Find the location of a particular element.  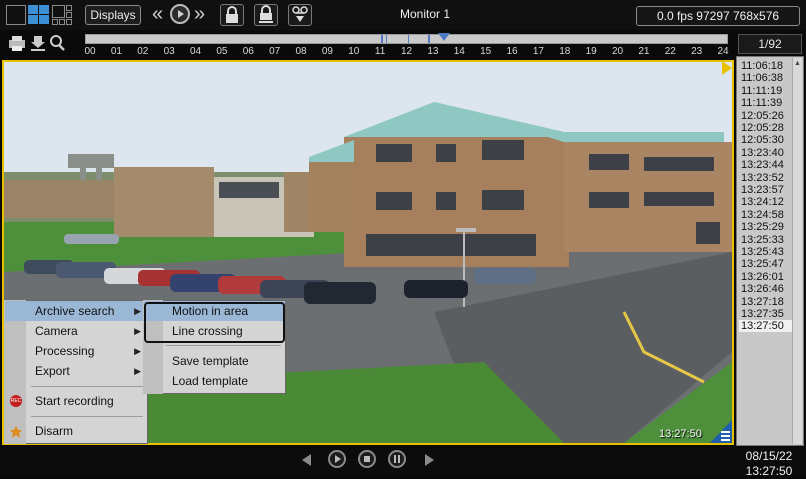

event-time-item: 13:27:18 is located at coordinates (767, 302).